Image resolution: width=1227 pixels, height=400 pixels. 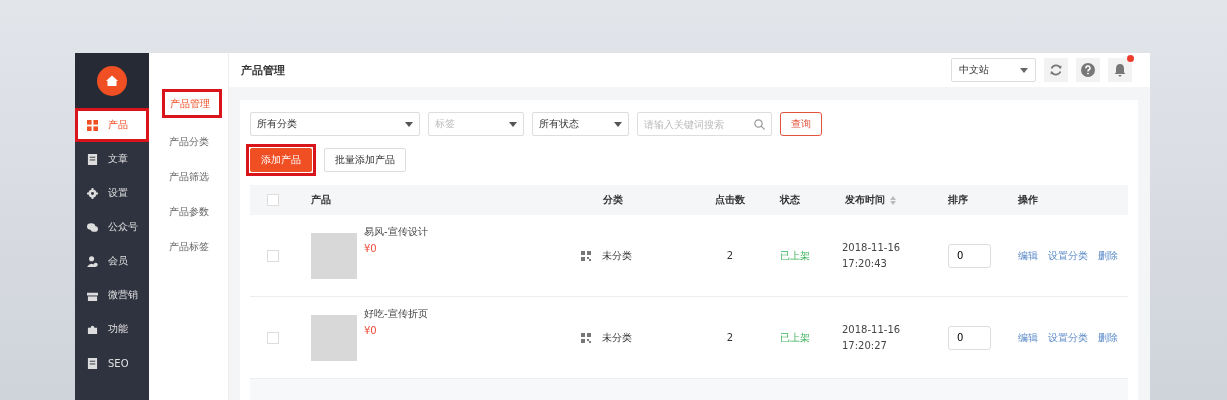 I want to click on sidebar-item: SEO, so click(x=112, y=363).